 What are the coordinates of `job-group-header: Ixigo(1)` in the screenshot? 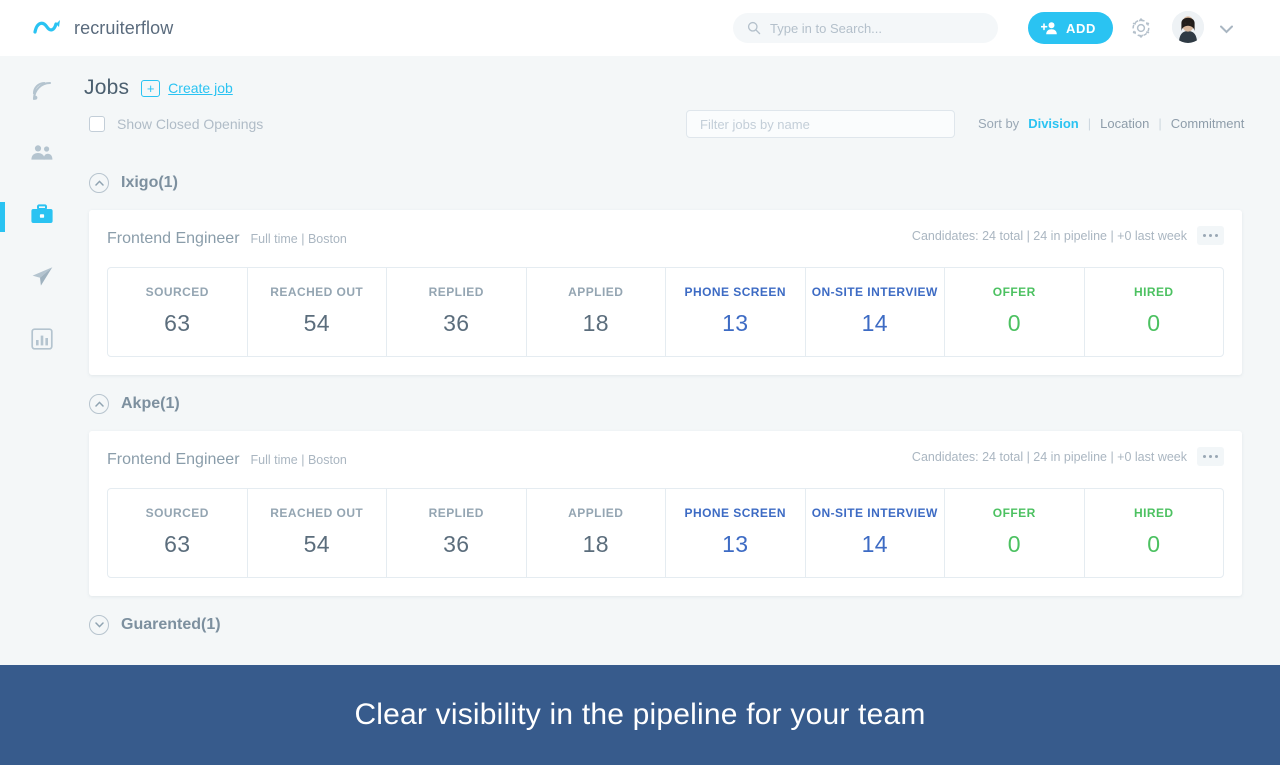 It's located at (684, 183).